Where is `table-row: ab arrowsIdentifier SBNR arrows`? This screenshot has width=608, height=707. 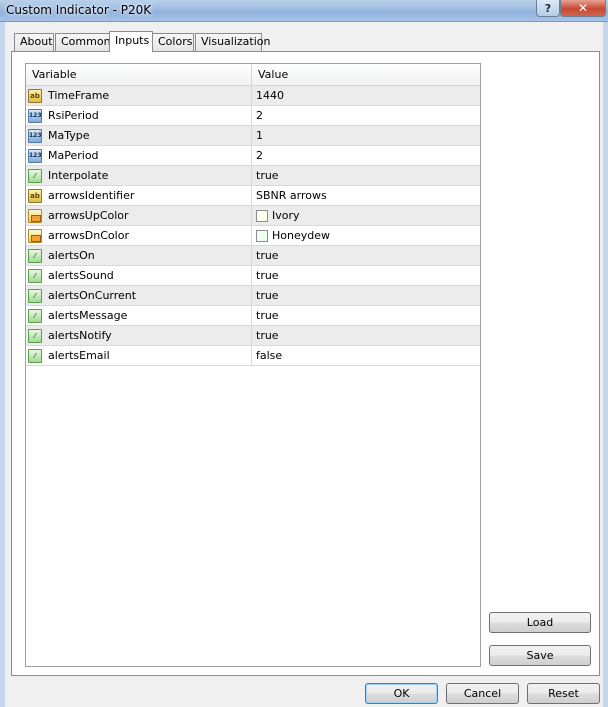
table-row: ab arrowsIdentifier SBNR arrows is located at coordinates (253, 196).